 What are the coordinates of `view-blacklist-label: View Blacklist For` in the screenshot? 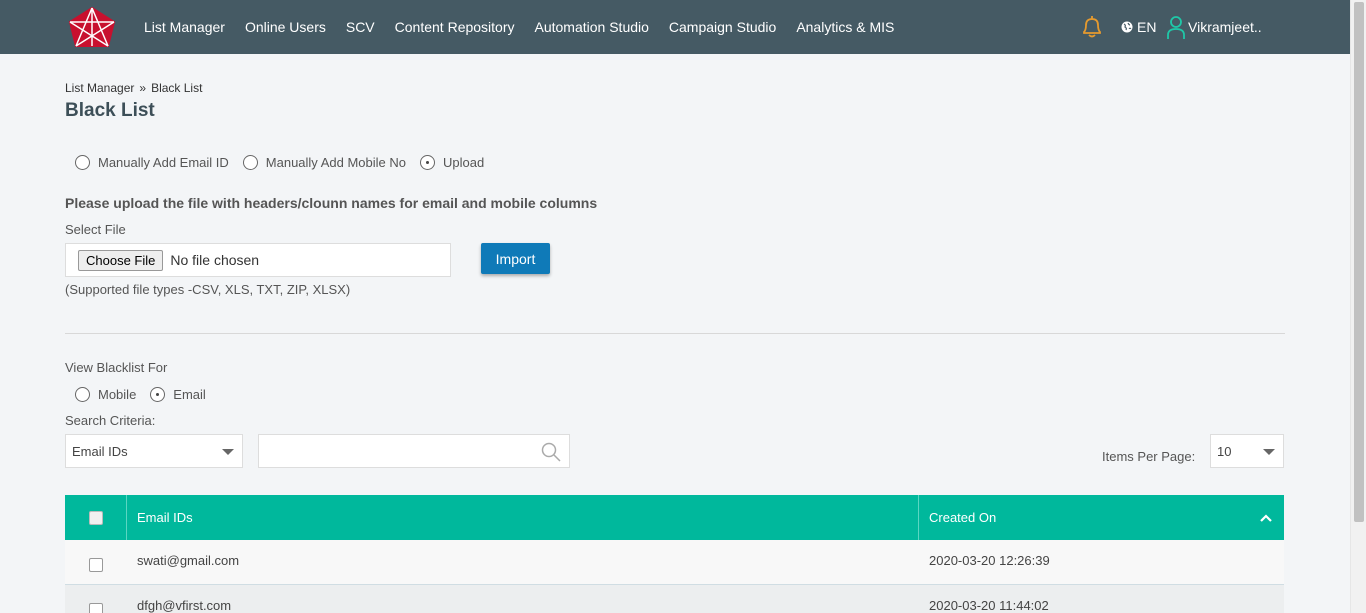 It's located at (116, 367).